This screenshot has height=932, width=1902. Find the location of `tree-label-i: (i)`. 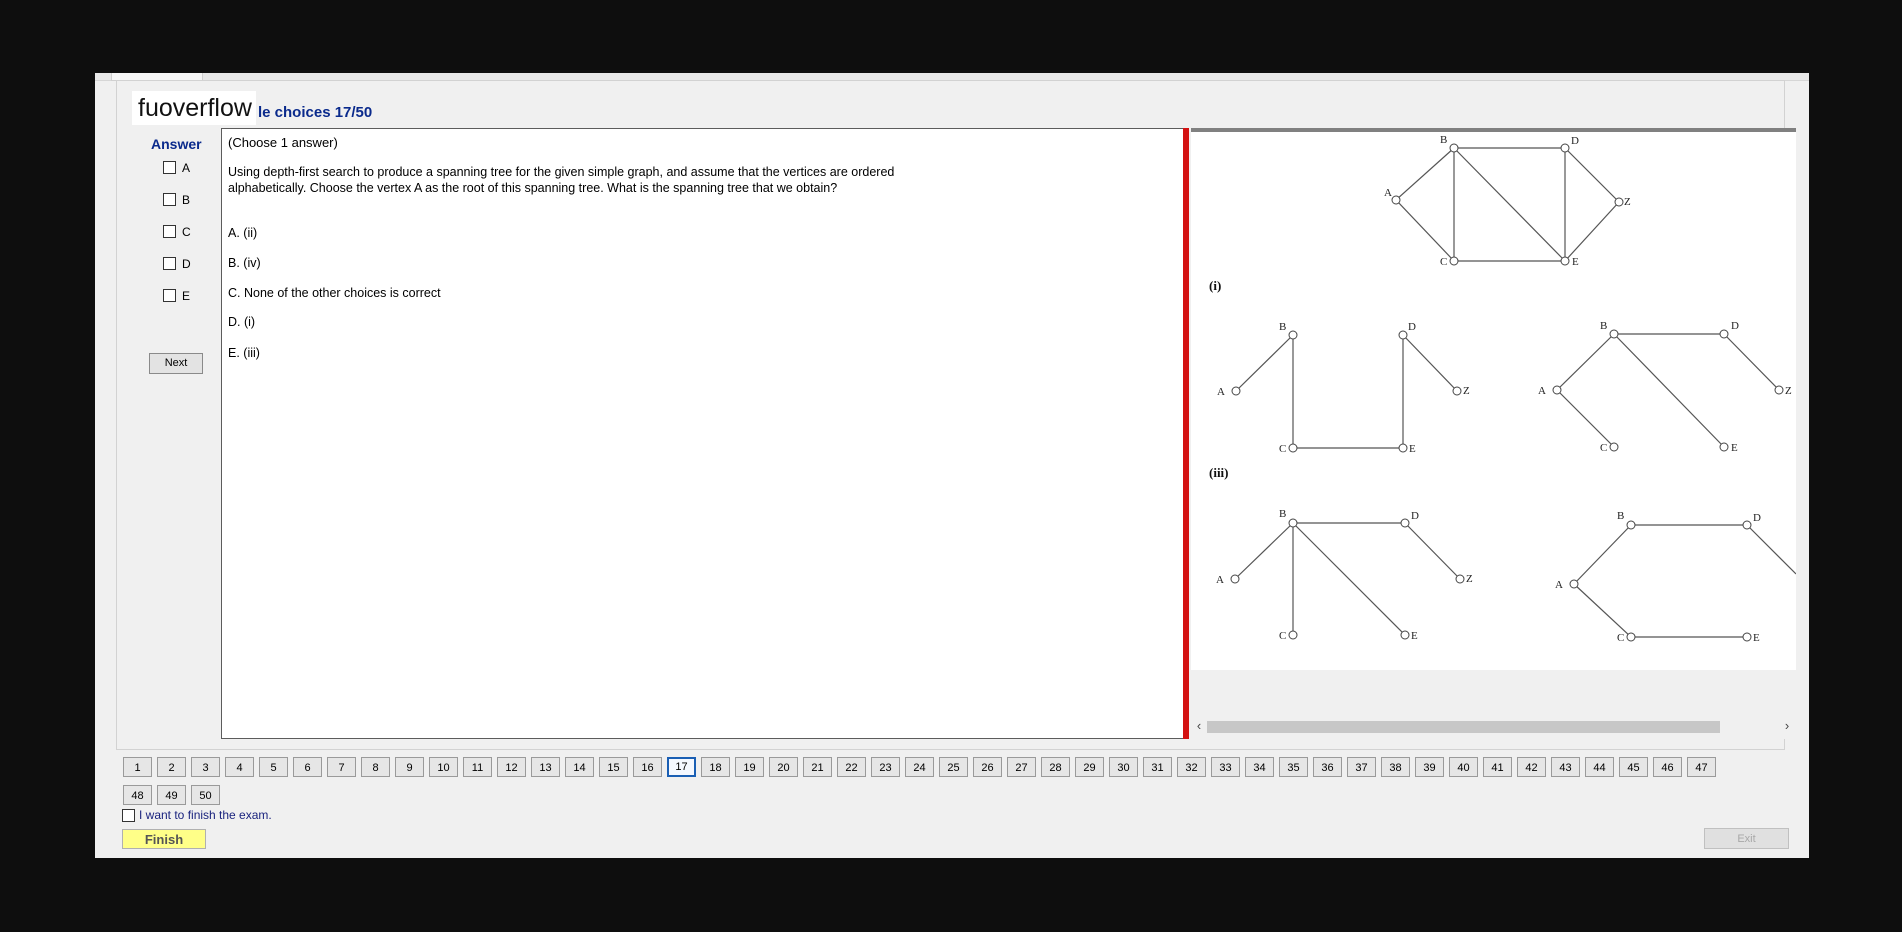

tree-label-i: (i) is located at coordinates (1215, 285).